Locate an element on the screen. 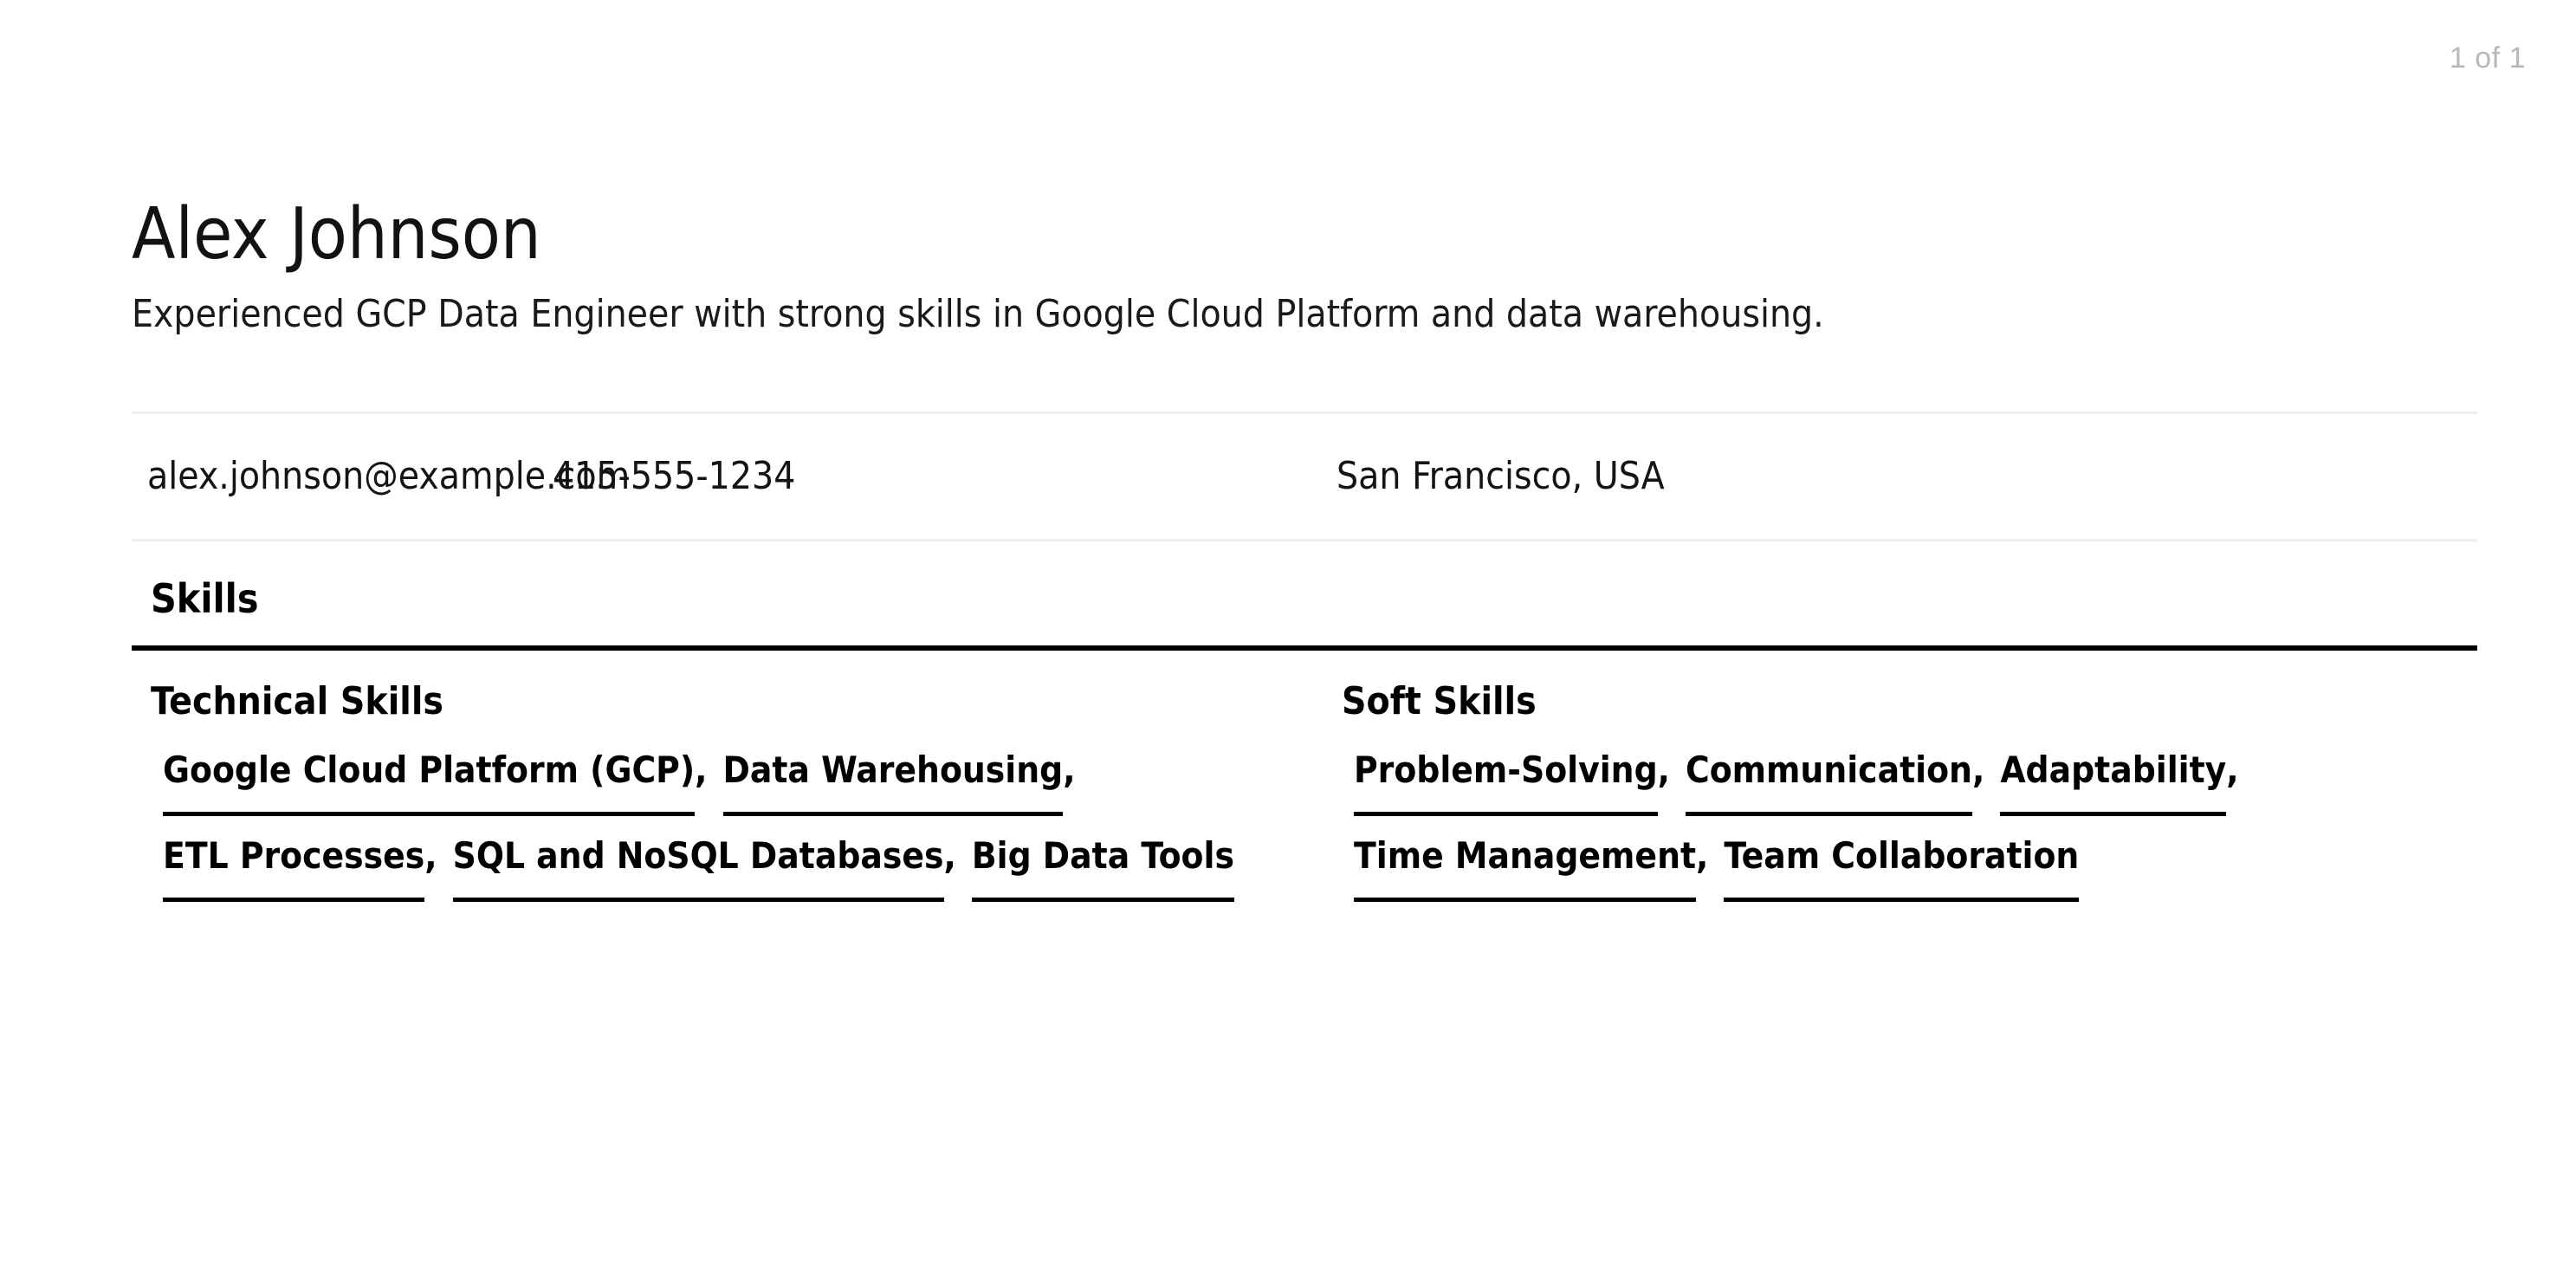 Image resolution: width=2576 pixels, height=1264 pixels. skill-item: Big Data Tools is located at coordinates (1102, 867).